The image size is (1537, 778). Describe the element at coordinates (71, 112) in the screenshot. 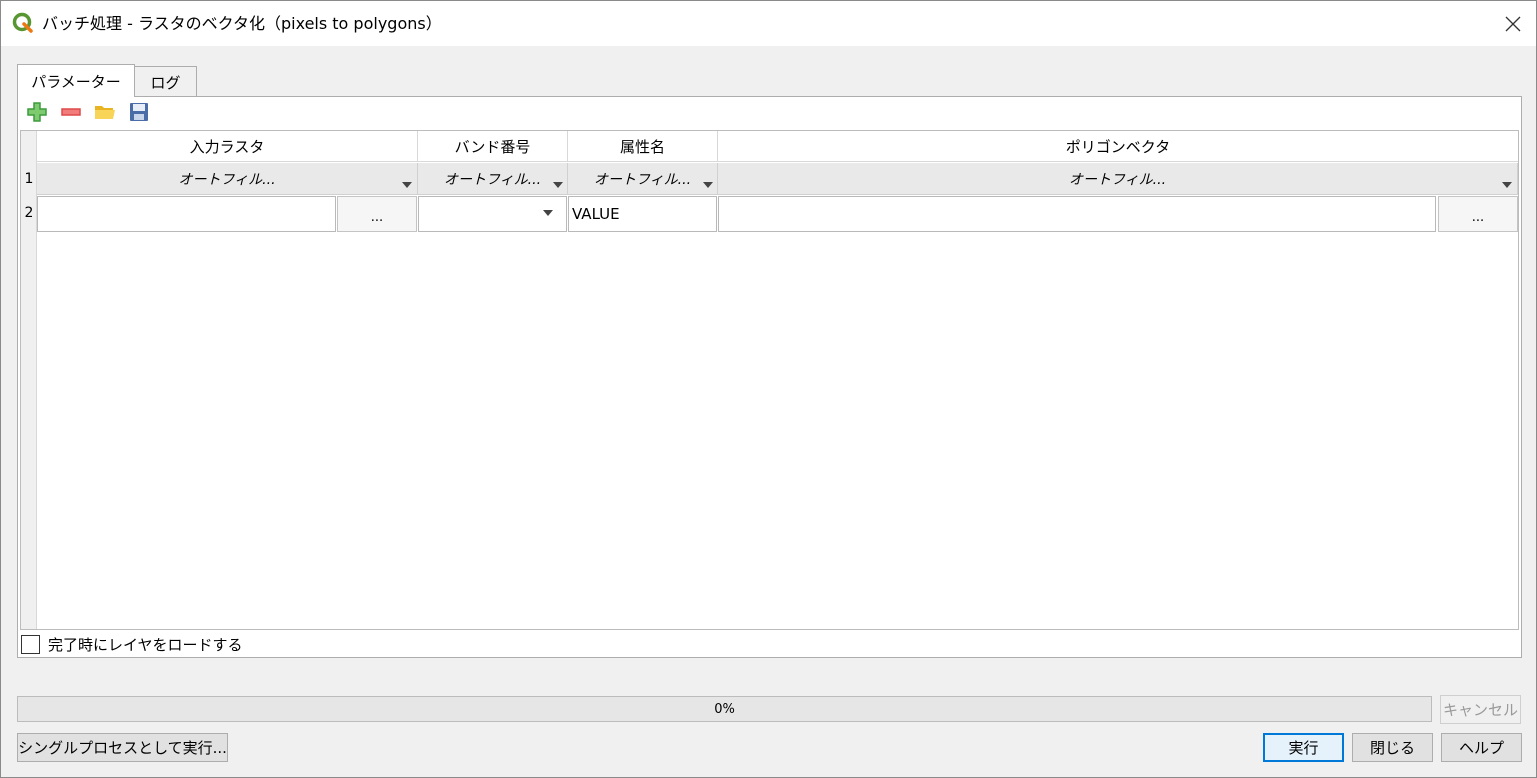

I see `remove-row-icon` at that location.